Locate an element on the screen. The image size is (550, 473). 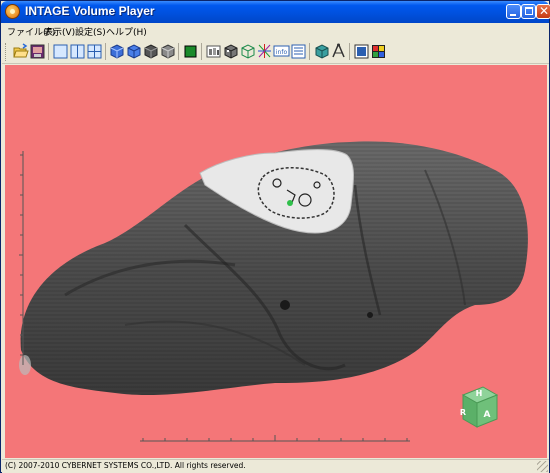
info-icon: info is located at coordinates (281, 51).